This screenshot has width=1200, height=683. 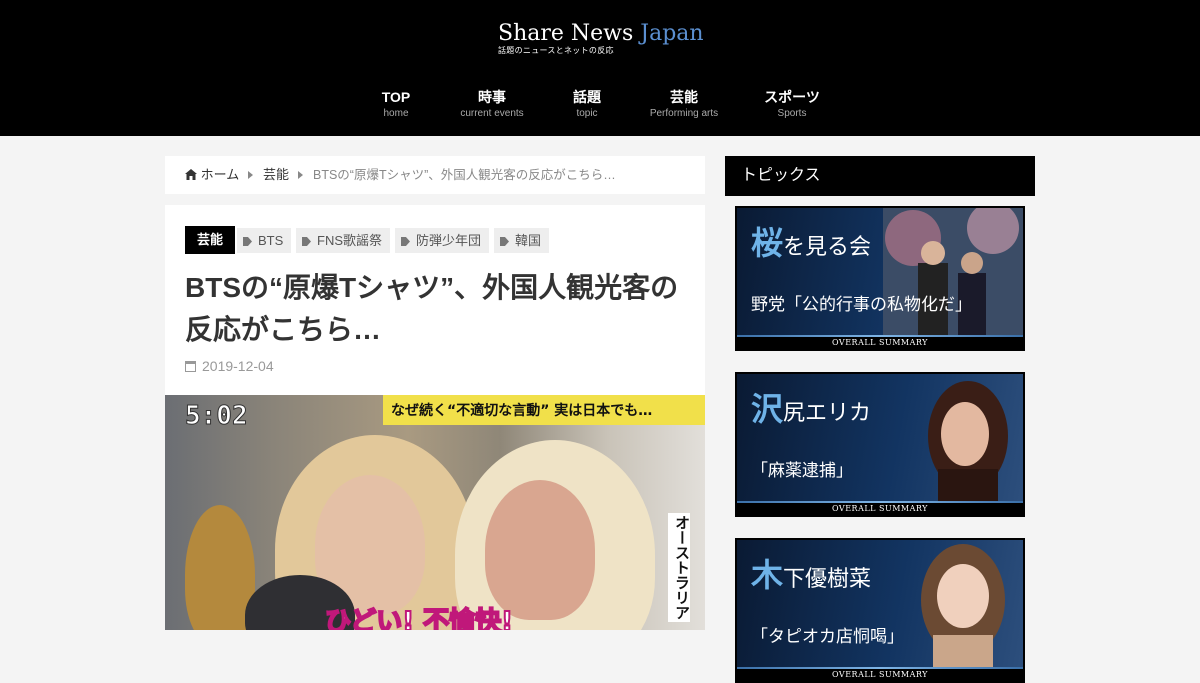 I want to click on image-caption: ひどい! 不愉快!, so click(x=419, y=618).